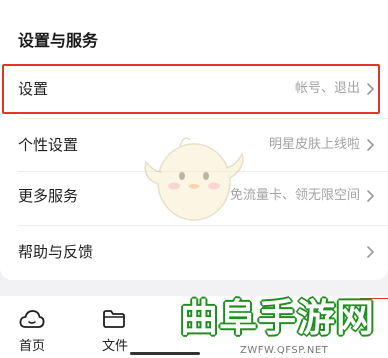  What do you see at coordinates (114, 319) in the screenshot?
I see `folder-icon` at bounding box center [114, 319].